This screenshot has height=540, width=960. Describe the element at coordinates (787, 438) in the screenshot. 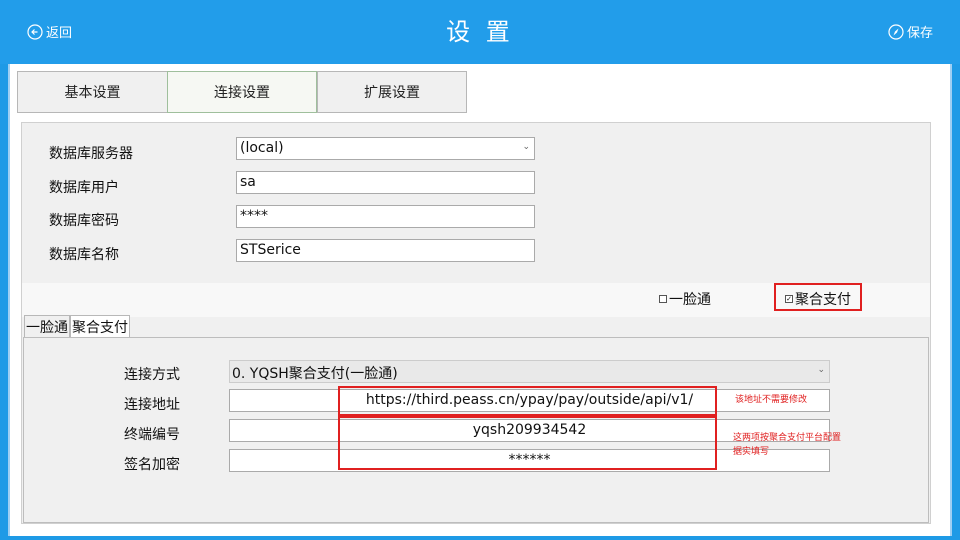

I see `config-note-line1: 这两项按聚合支付平台配置` at that location.